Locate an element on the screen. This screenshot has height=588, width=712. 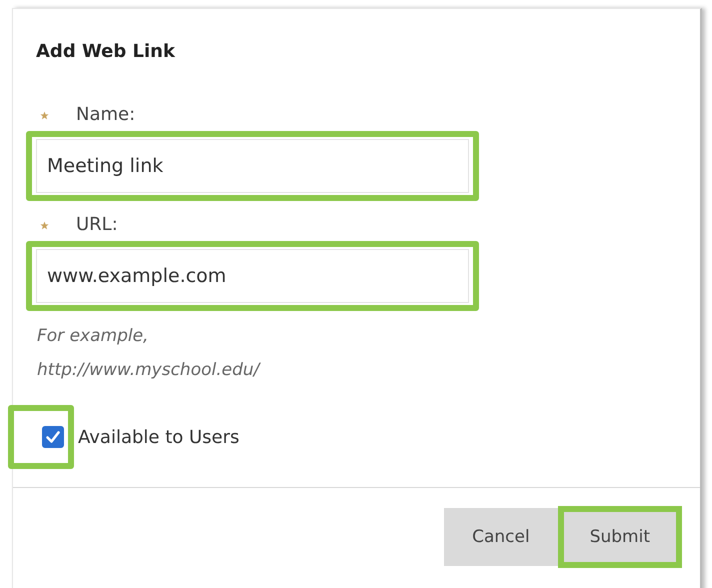
field-label: Name: is located at coordinates (106, 114).